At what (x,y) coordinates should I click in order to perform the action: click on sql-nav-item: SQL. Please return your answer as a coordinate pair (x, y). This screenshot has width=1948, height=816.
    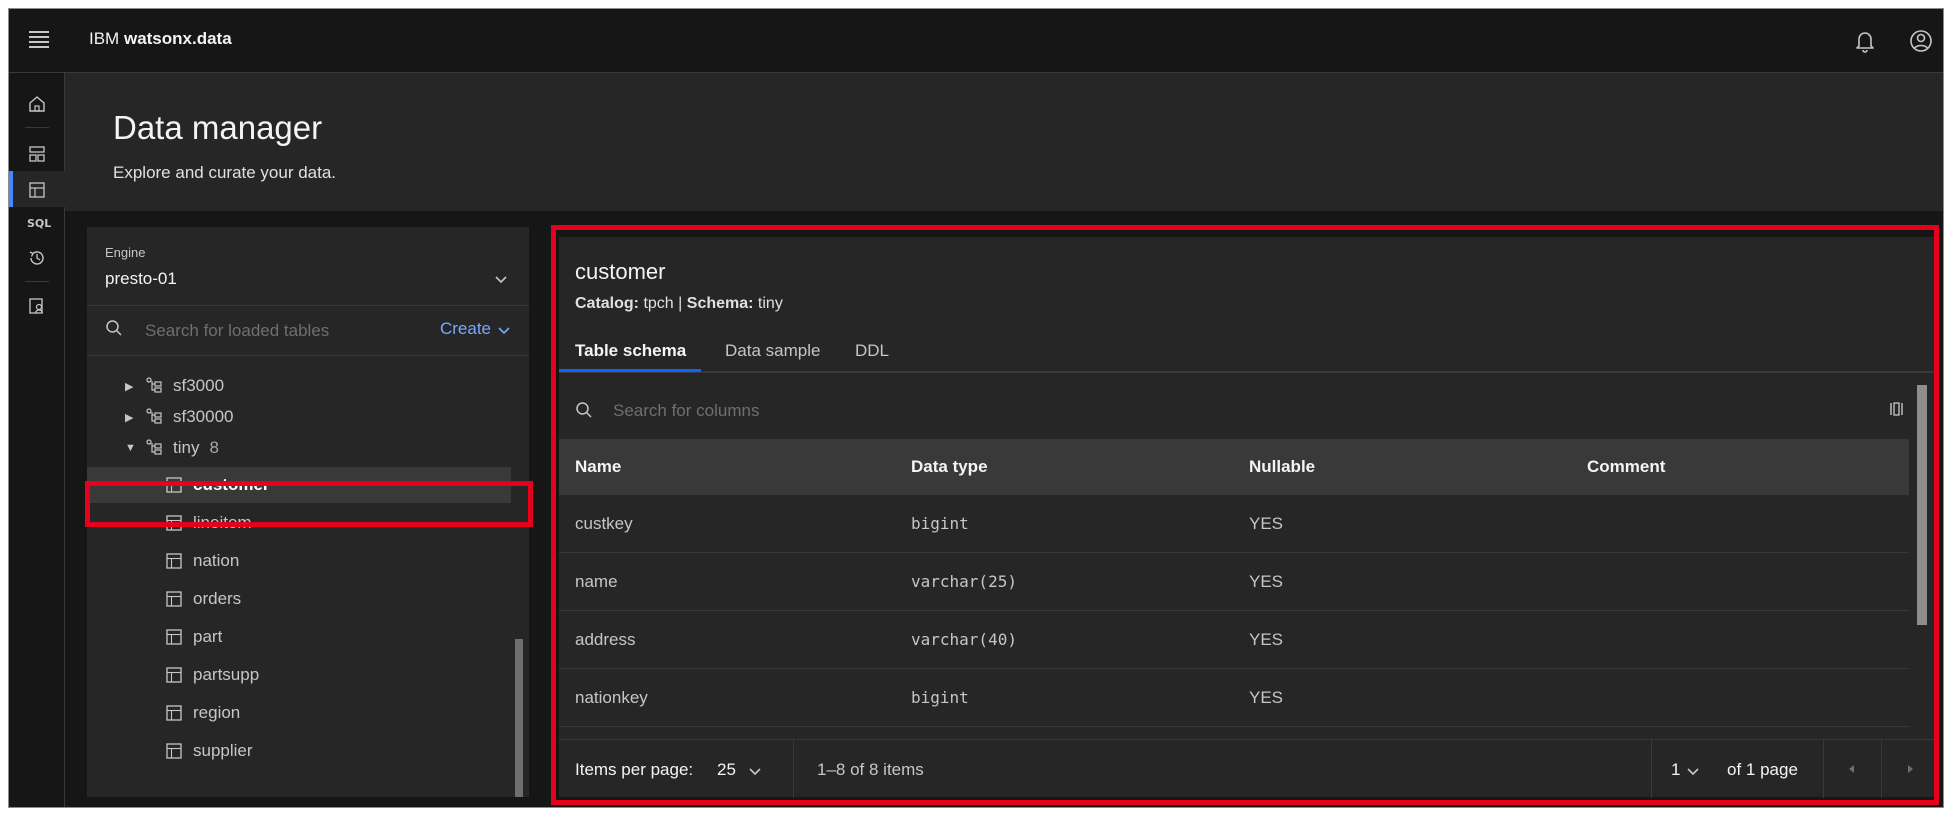
    Looking at the image, I should click on (37, 225).